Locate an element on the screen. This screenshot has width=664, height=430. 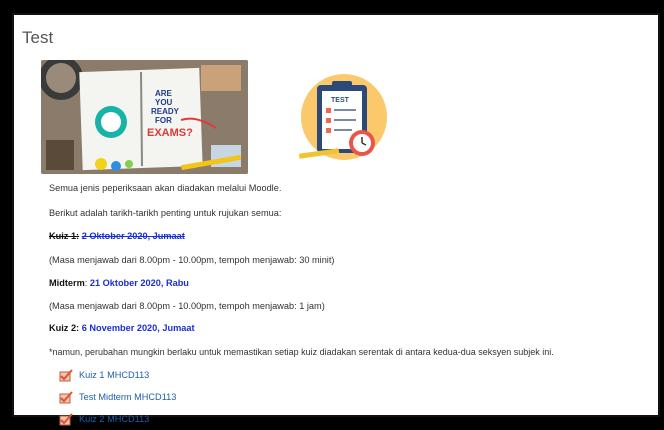
activity-link-quiz2: Kuiz 2 MHCD113 is located at coordinates (117, 419).